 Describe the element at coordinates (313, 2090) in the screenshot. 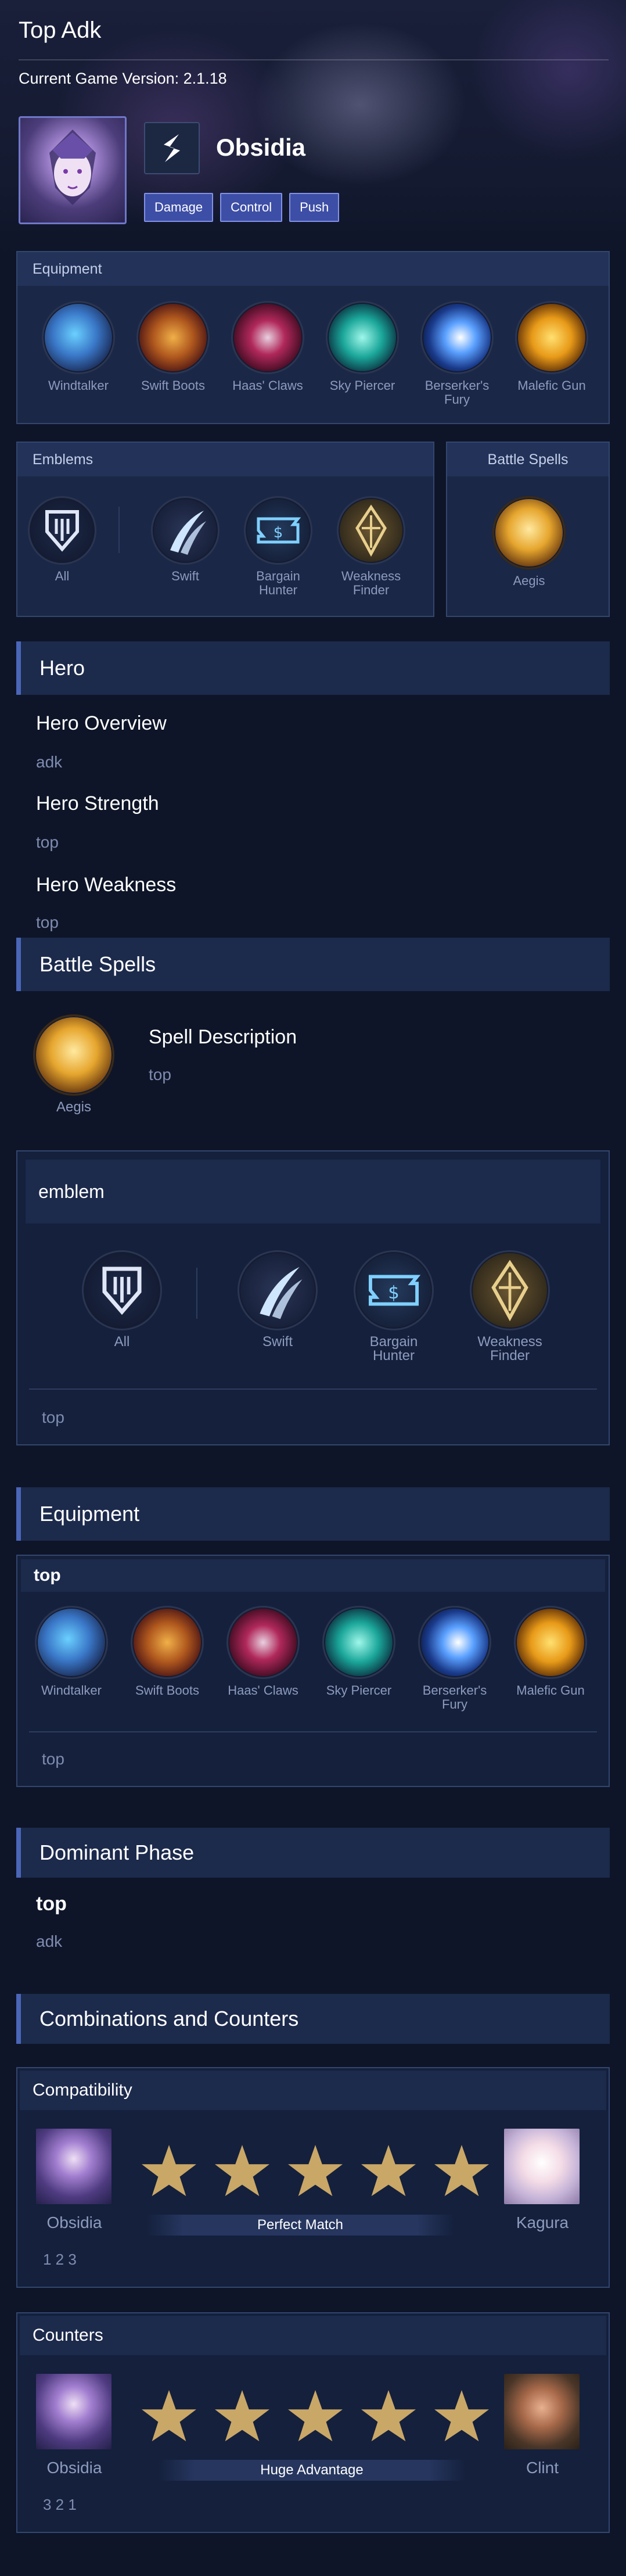

I see `compatibility-title: Compatibility` at that location.